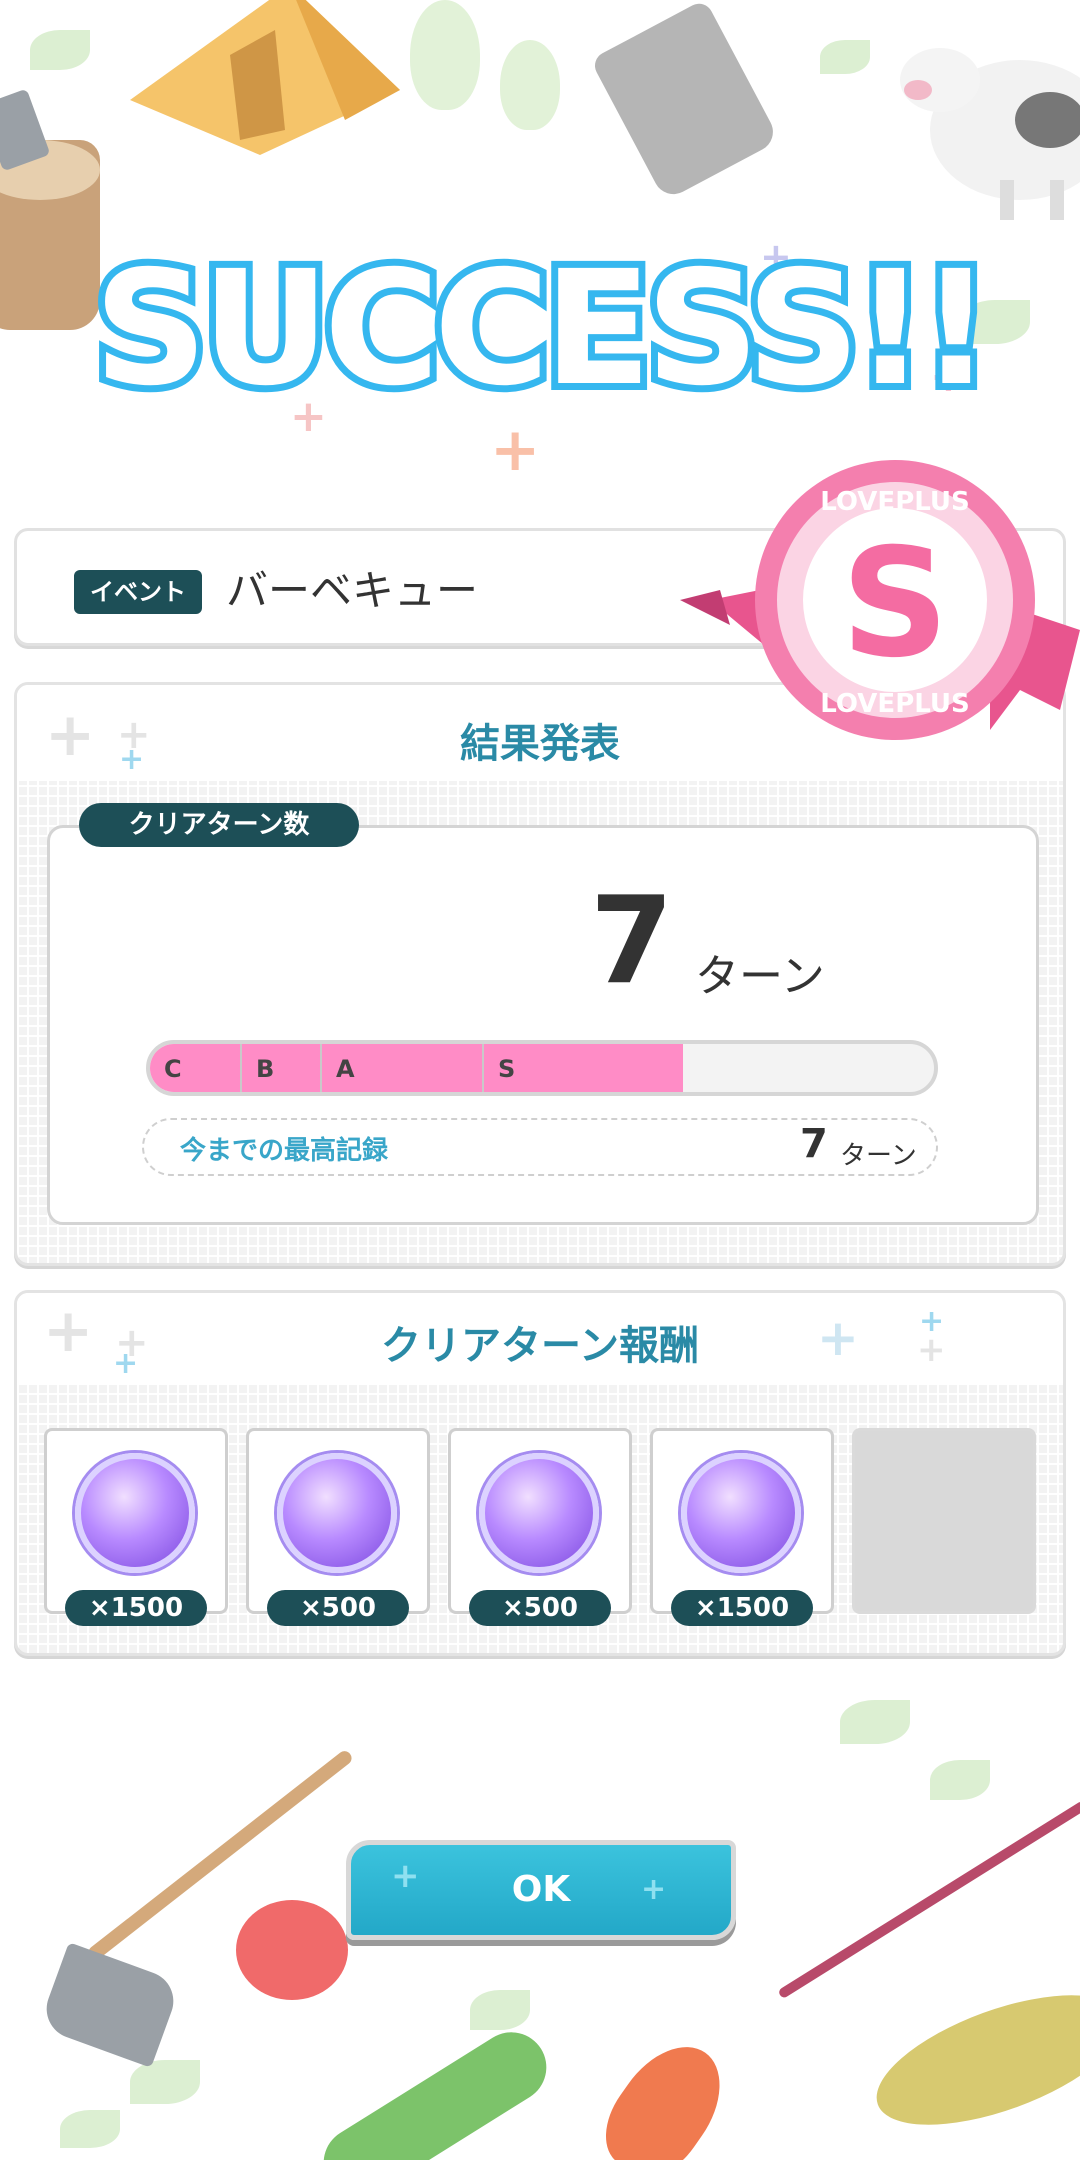  What do you see at coordinates (895, 604) in the screenshot?
I see `badge-rank-letter: S` at bounding box center [895, 604].